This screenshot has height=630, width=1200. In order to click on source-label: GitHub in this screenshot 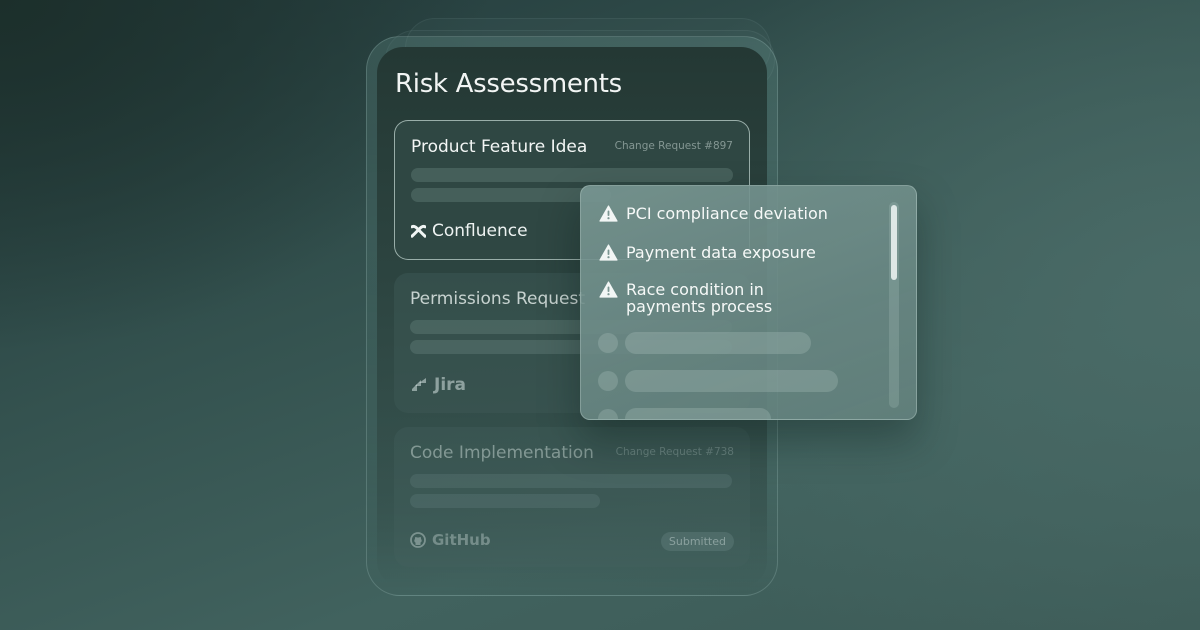, I will do `click(461, 540)`.